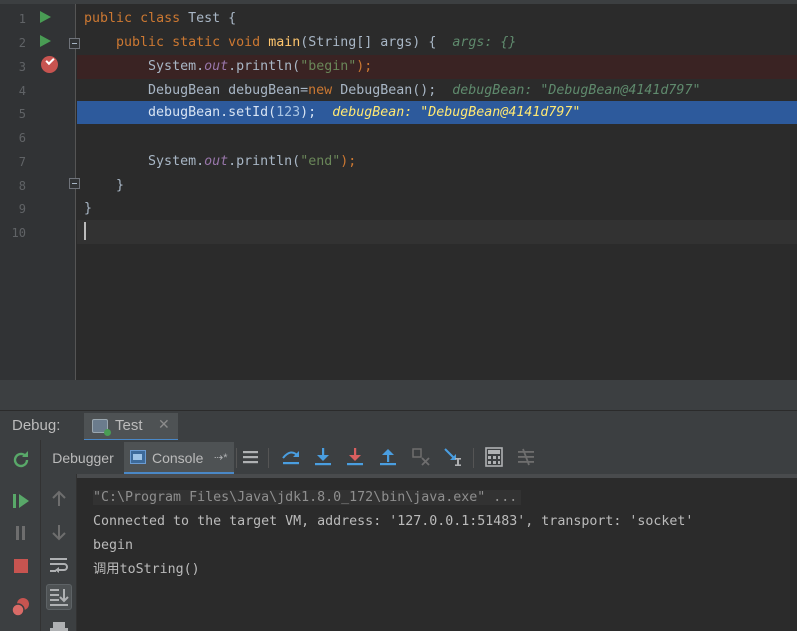 The image size is (797, 631). I want to click on step-over-icon, so click(291, 457).